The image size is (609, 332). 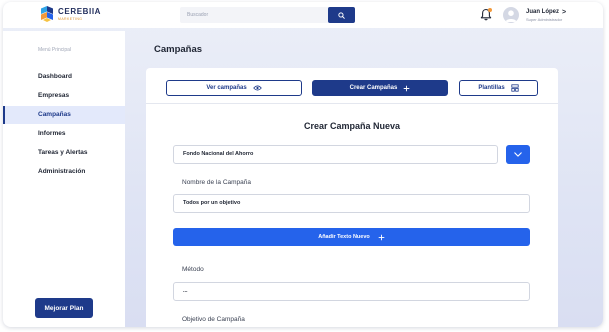 I want to click on page-title: Campañas, so click(x=178, y=49).